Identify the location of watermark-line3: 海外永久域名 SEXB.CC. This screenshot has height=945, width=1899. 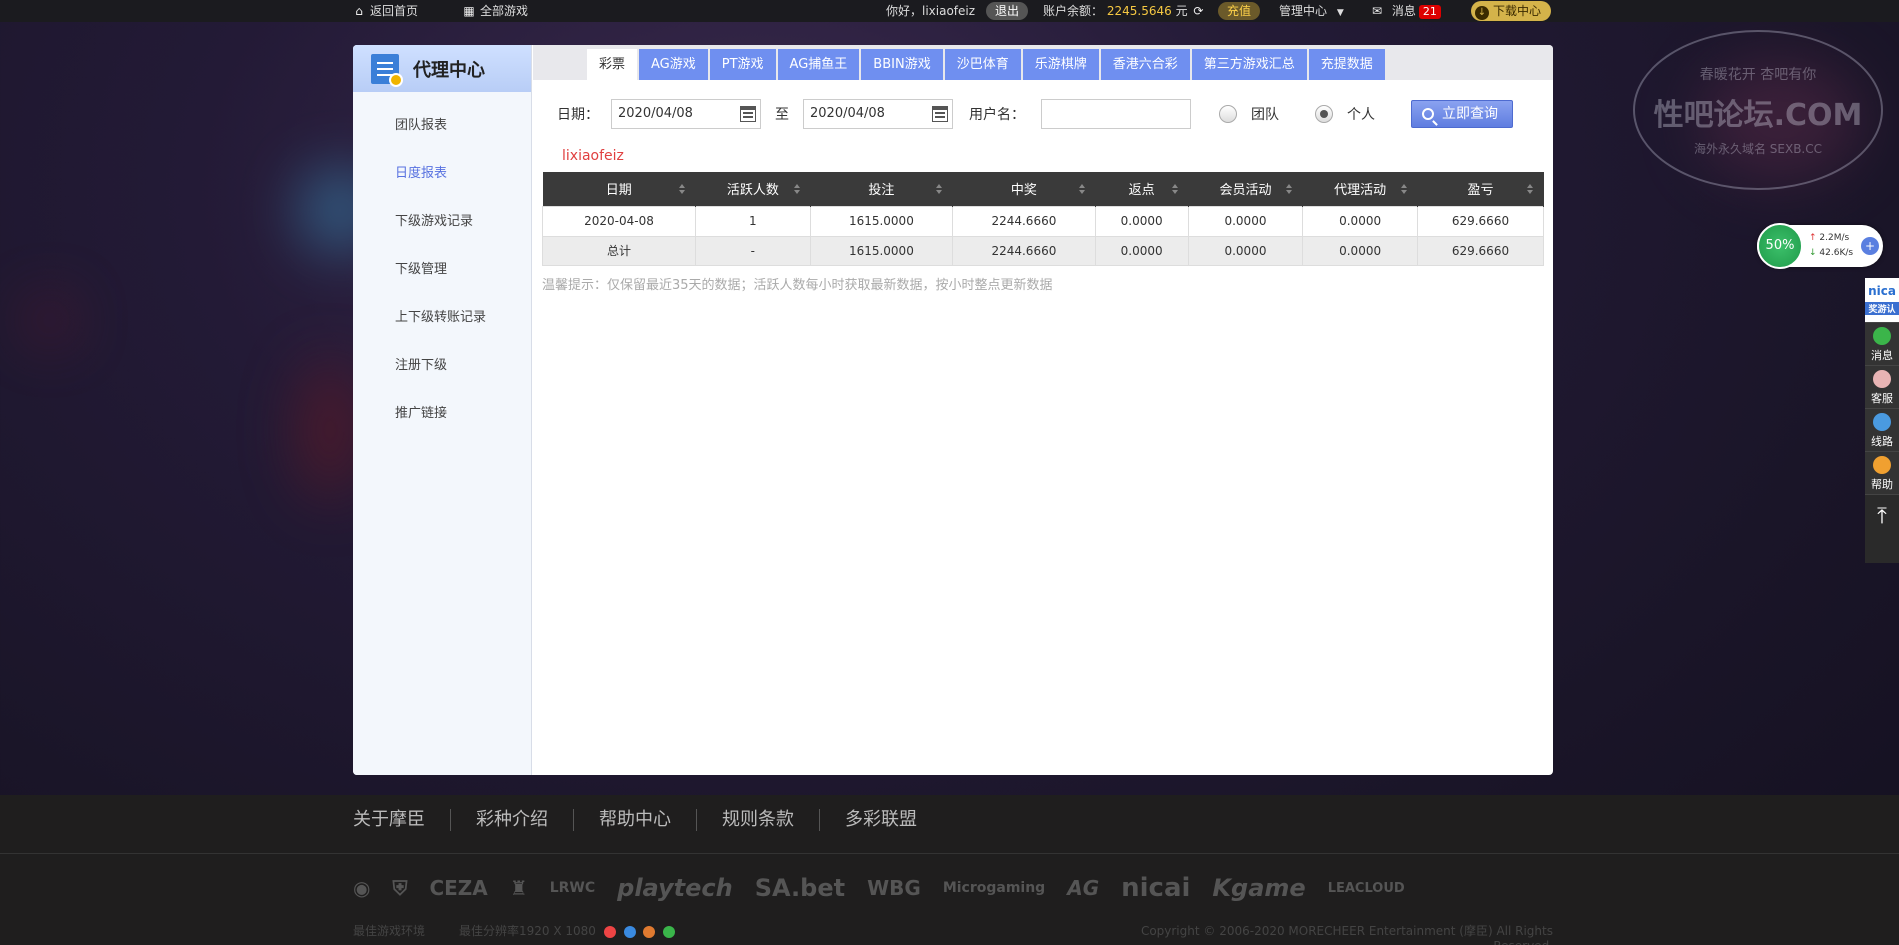
(1758, 148).